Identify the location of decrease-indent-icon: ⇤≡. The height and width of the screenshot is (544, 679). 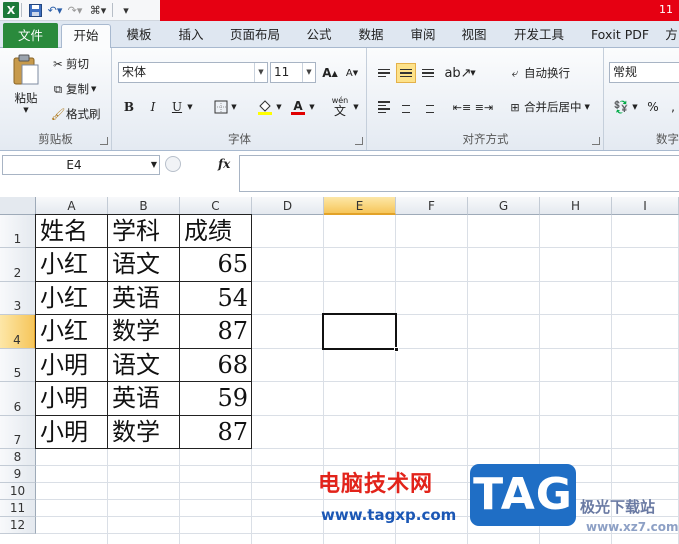
(462, 107).